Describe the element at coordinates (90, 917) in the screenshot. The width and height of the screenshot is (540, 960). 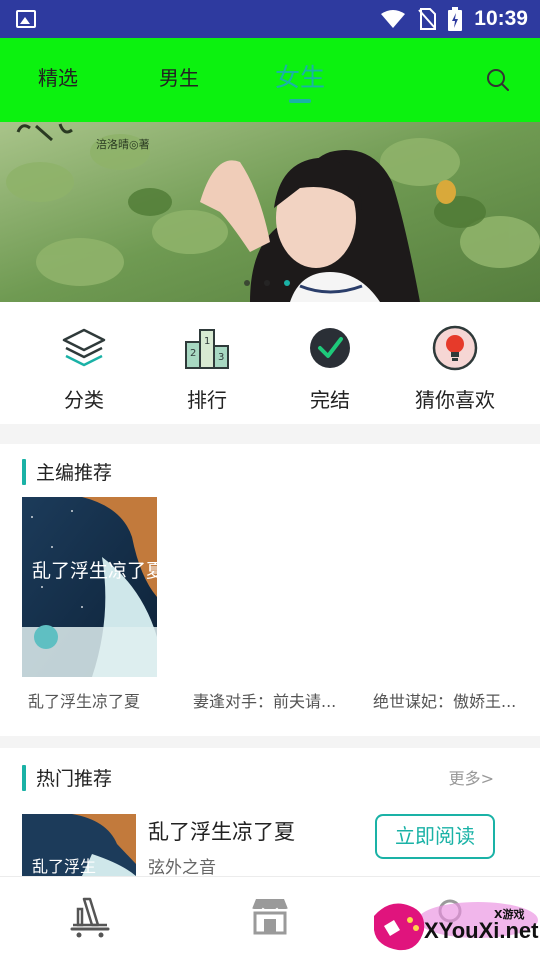
I see `bookshelf-icon` at that location.